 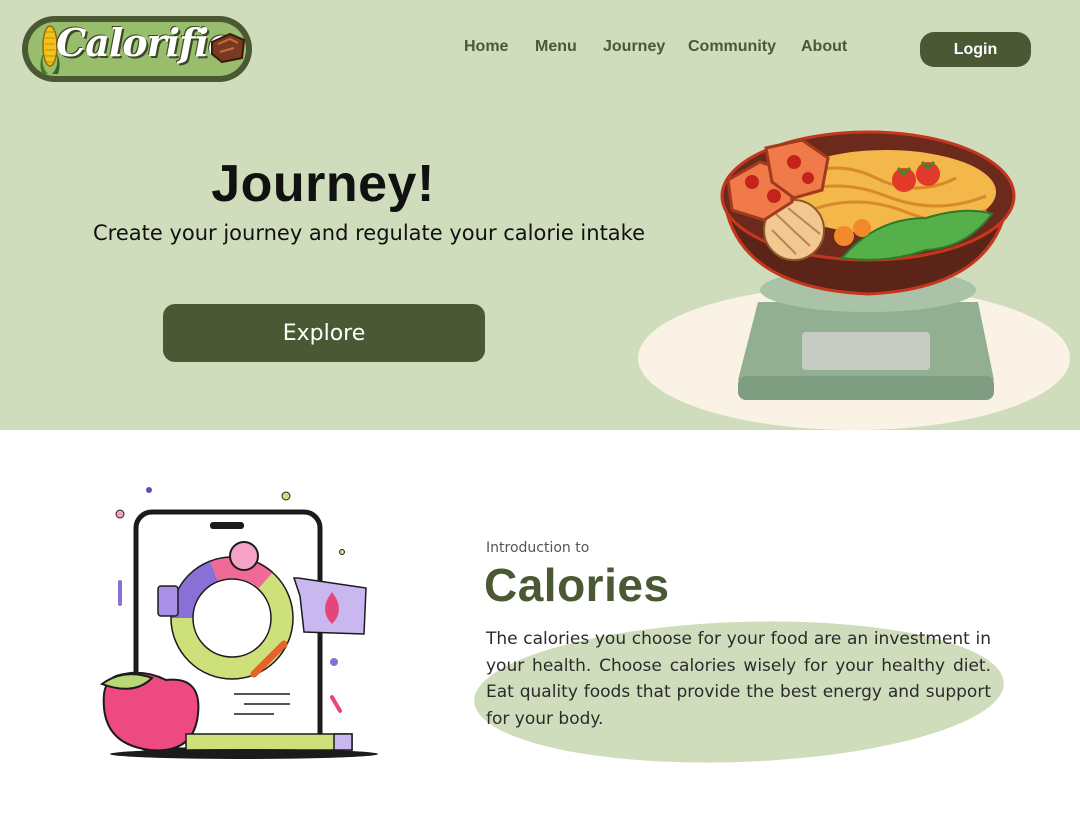 What do you see at coordinates (854, 280) in the screenshot?
I see `food-bowl-illustration` at bounding box center [854, 280].